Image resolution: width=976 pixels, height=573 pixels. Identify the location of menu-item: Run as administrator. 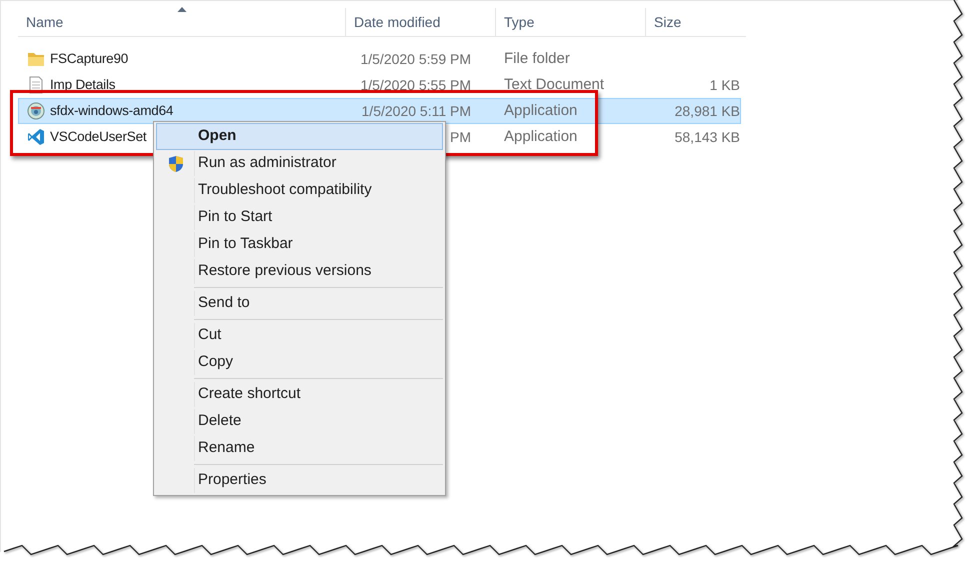
(299, 163).